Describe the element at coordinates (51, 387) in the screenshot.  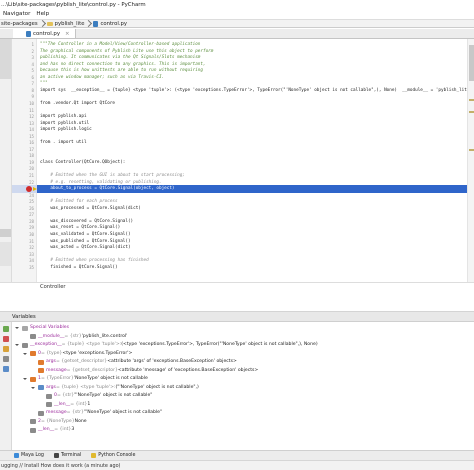
I see `variable-name: args` at that location.